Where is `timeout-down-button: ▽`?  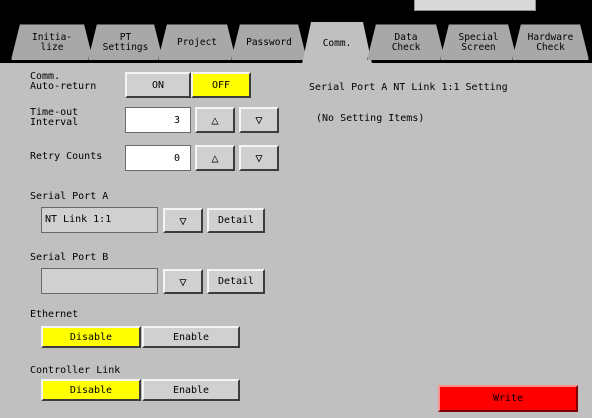 timeout-down-button: ▽ is located at coordinates (259, 120).